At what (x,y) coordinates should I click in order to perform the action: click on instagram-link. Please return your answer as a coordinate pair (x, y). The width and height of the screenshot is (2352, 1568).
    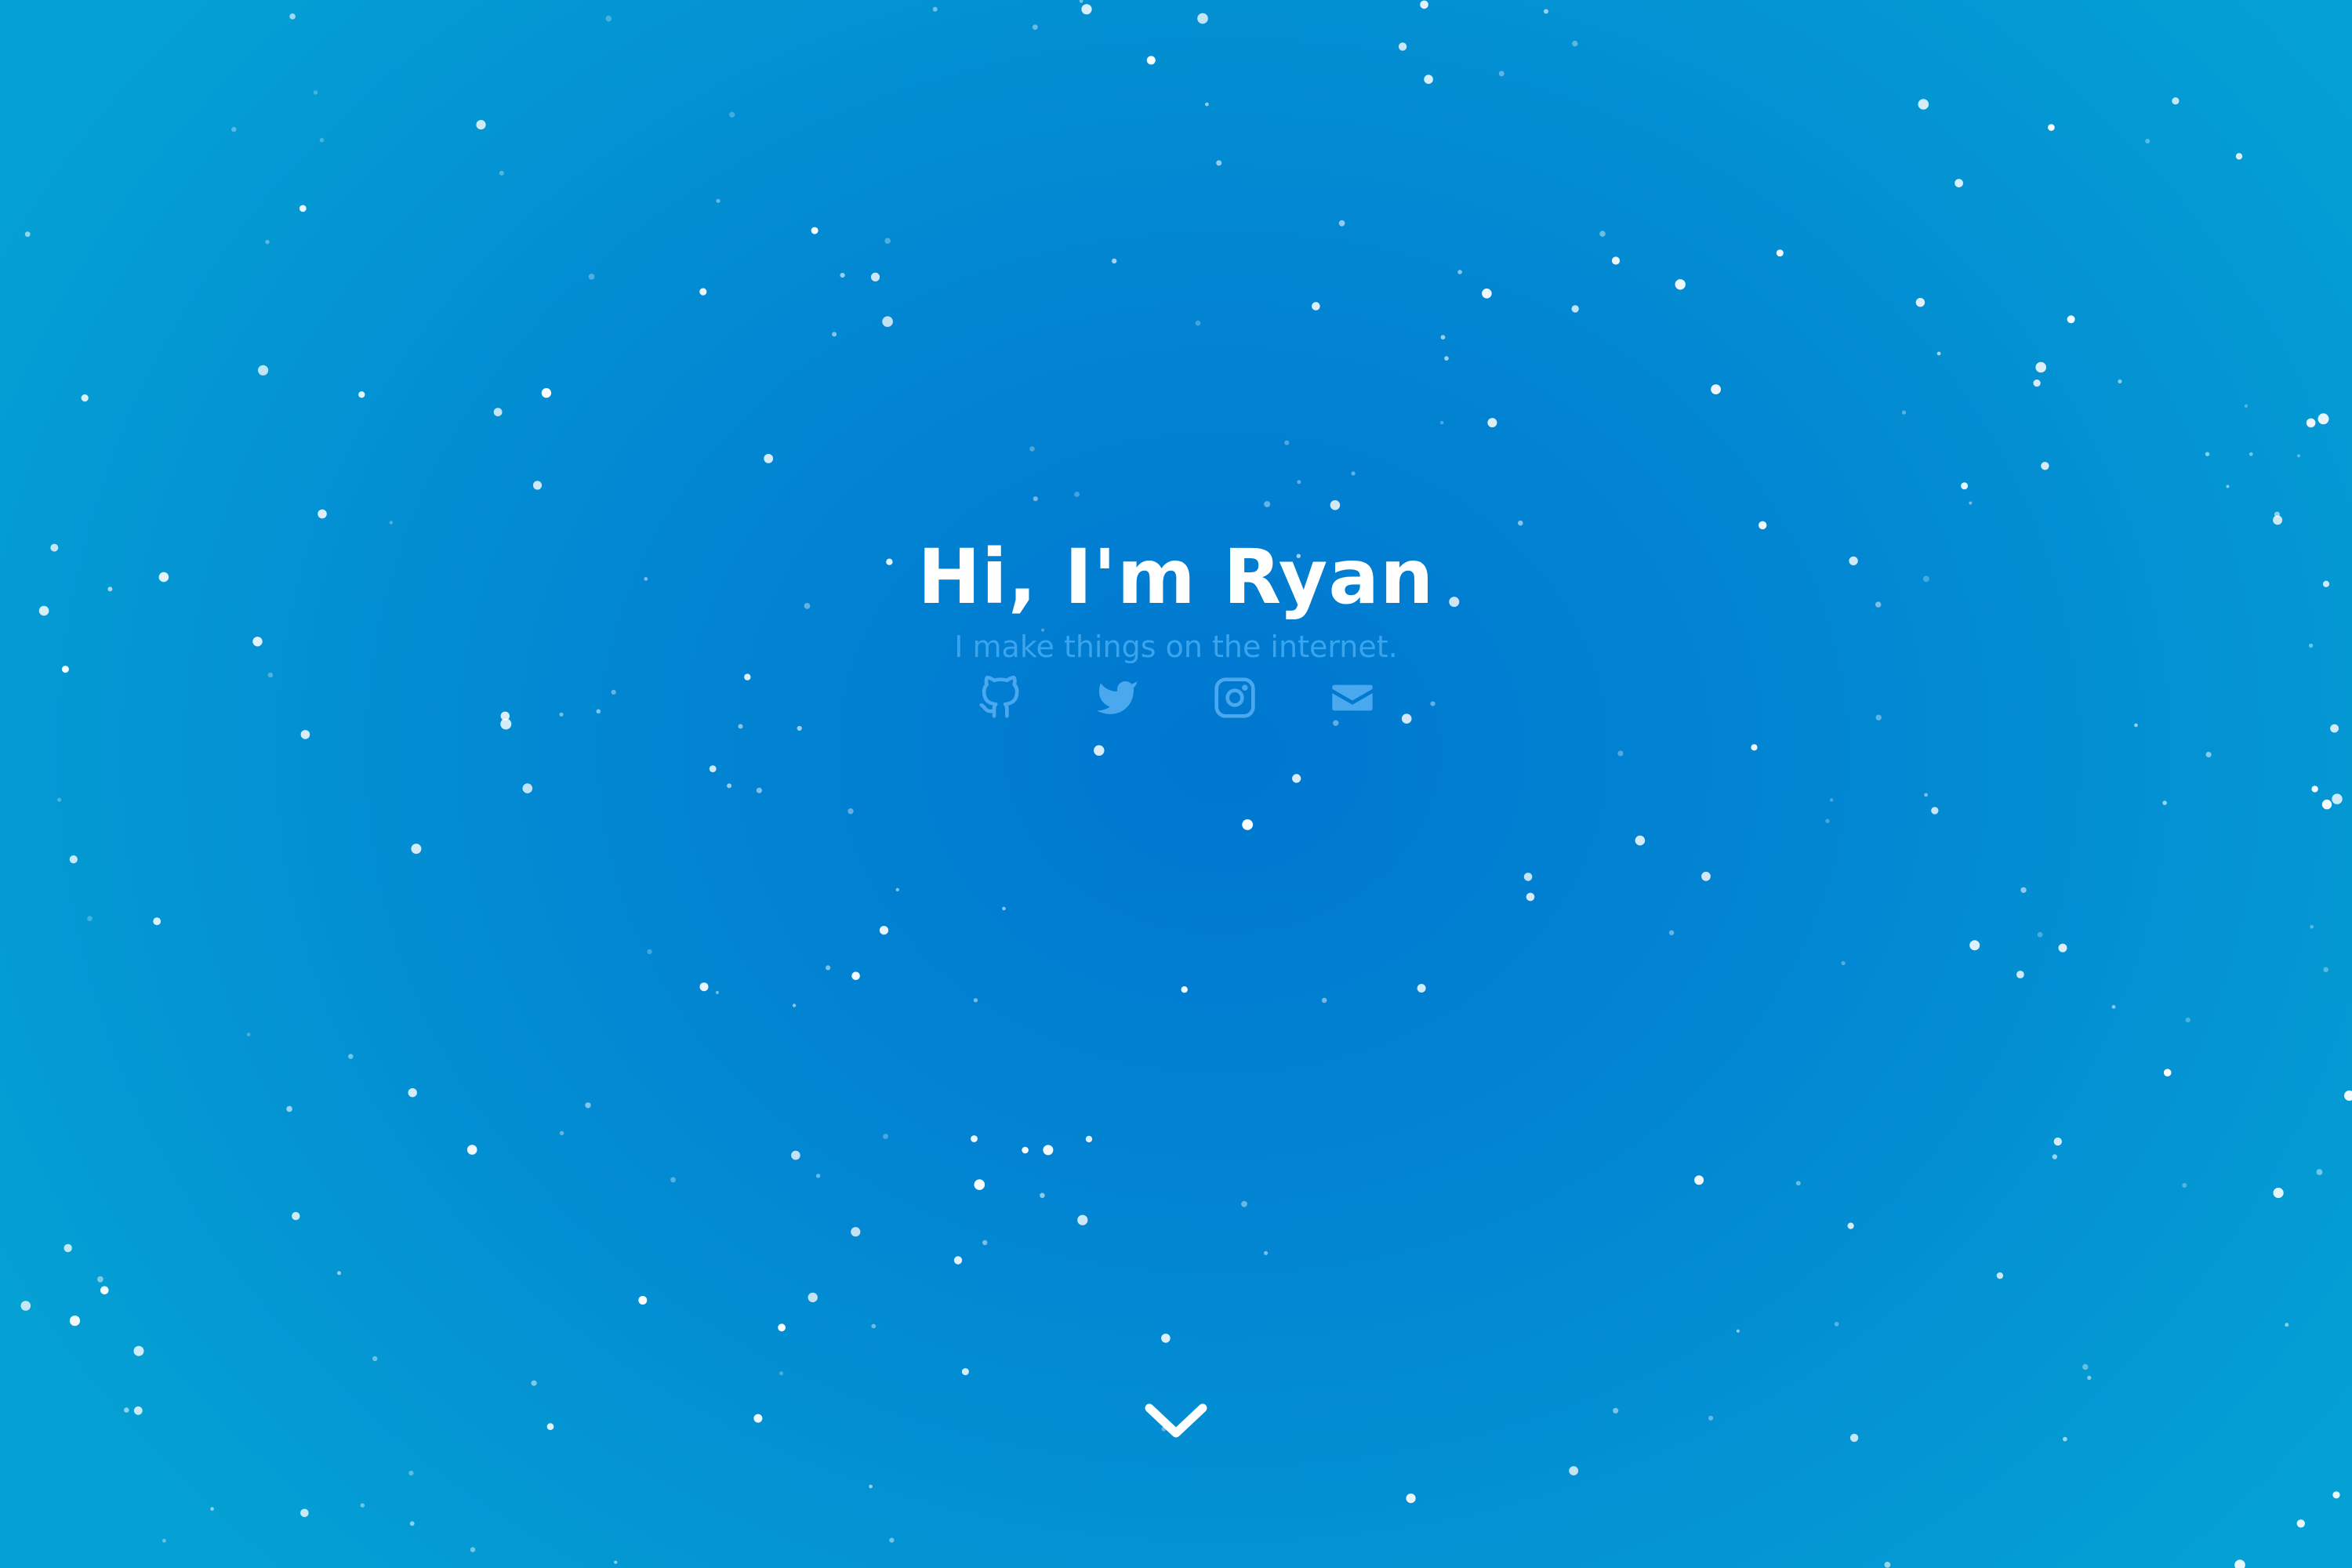
    Looking at the image, I should click on (1235, 698).